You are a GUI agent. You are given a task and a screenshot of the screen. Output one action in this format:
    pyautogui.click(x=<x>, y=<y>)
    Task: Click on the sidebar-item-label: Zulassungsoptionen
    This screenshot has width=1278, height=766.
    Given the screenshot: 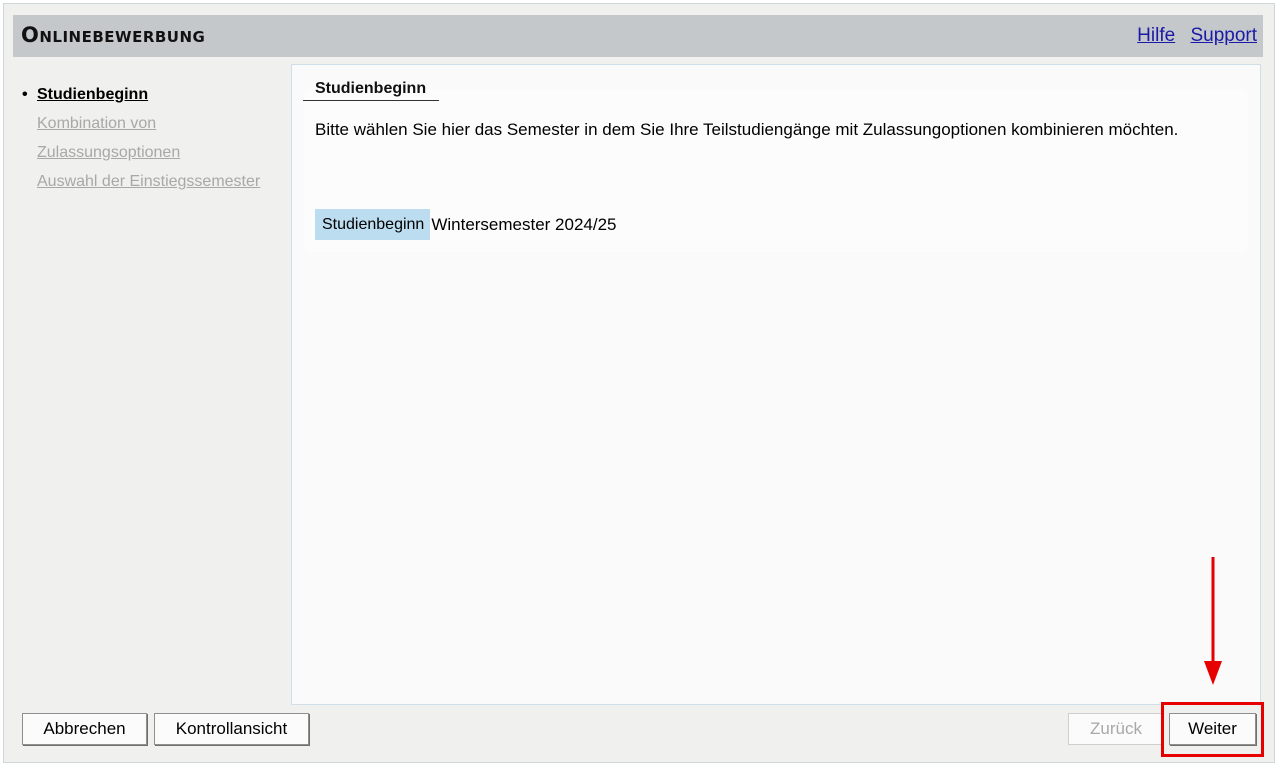 What is the action you would take?
    pyautogui.click(x=109, y=152)
    